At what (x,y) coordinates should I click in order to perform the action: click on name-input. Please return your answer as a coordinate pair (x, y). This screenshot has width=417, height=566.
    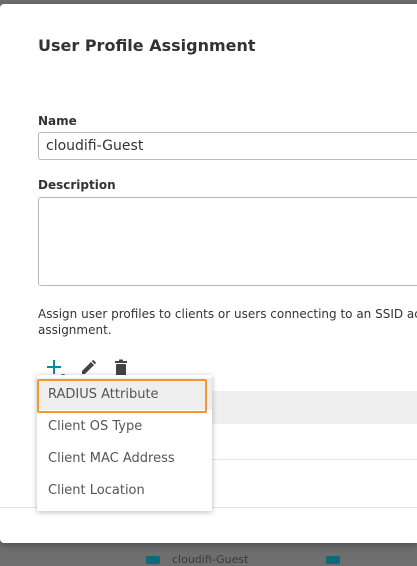
    Looking at the image, I should click on (227, 146).